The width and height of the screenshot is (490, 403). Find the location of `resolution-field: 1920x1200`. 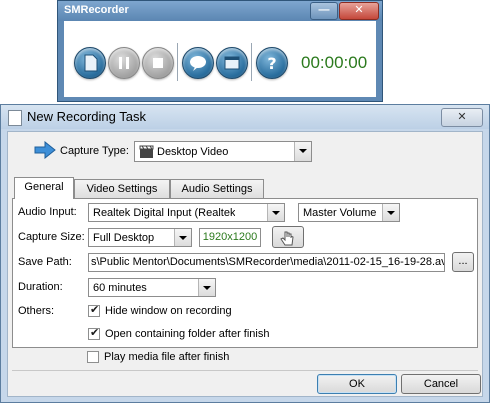

resolution-field: 1920x1200 is located at coordinates (230, 237).